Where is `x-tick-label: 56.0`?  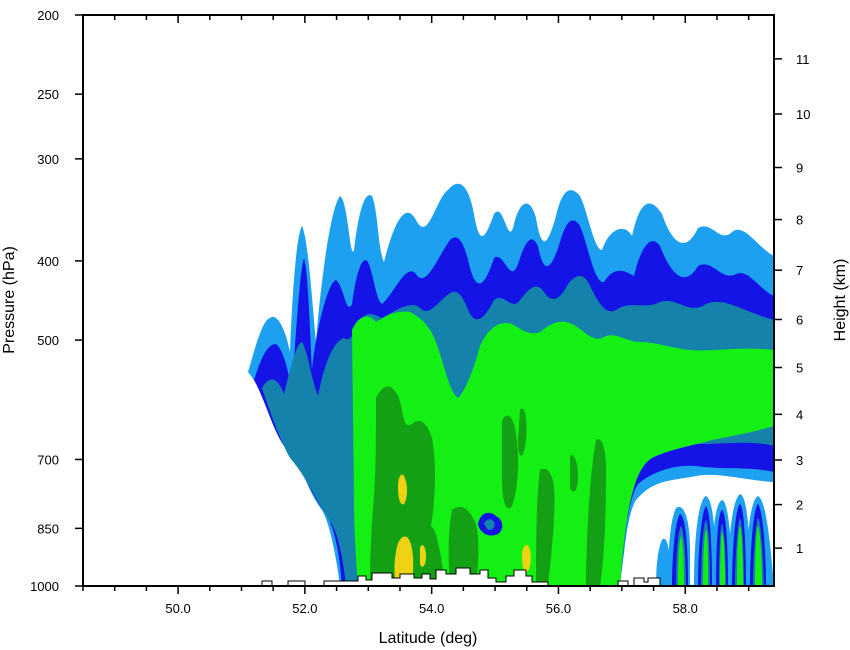
x-tick-label: 56.0 is located at coordinates (558, 608).